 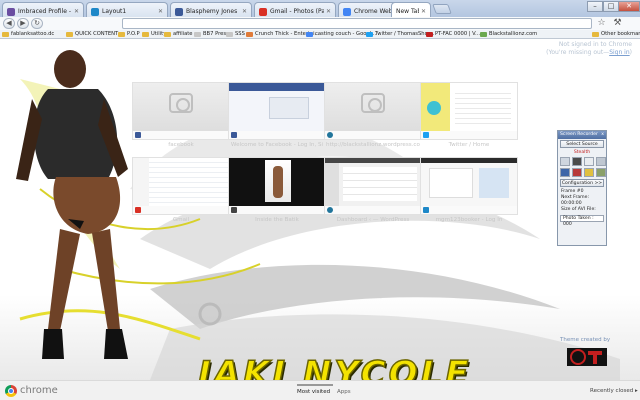 I want to click on recorder-controls, so click(x=582, y=167).